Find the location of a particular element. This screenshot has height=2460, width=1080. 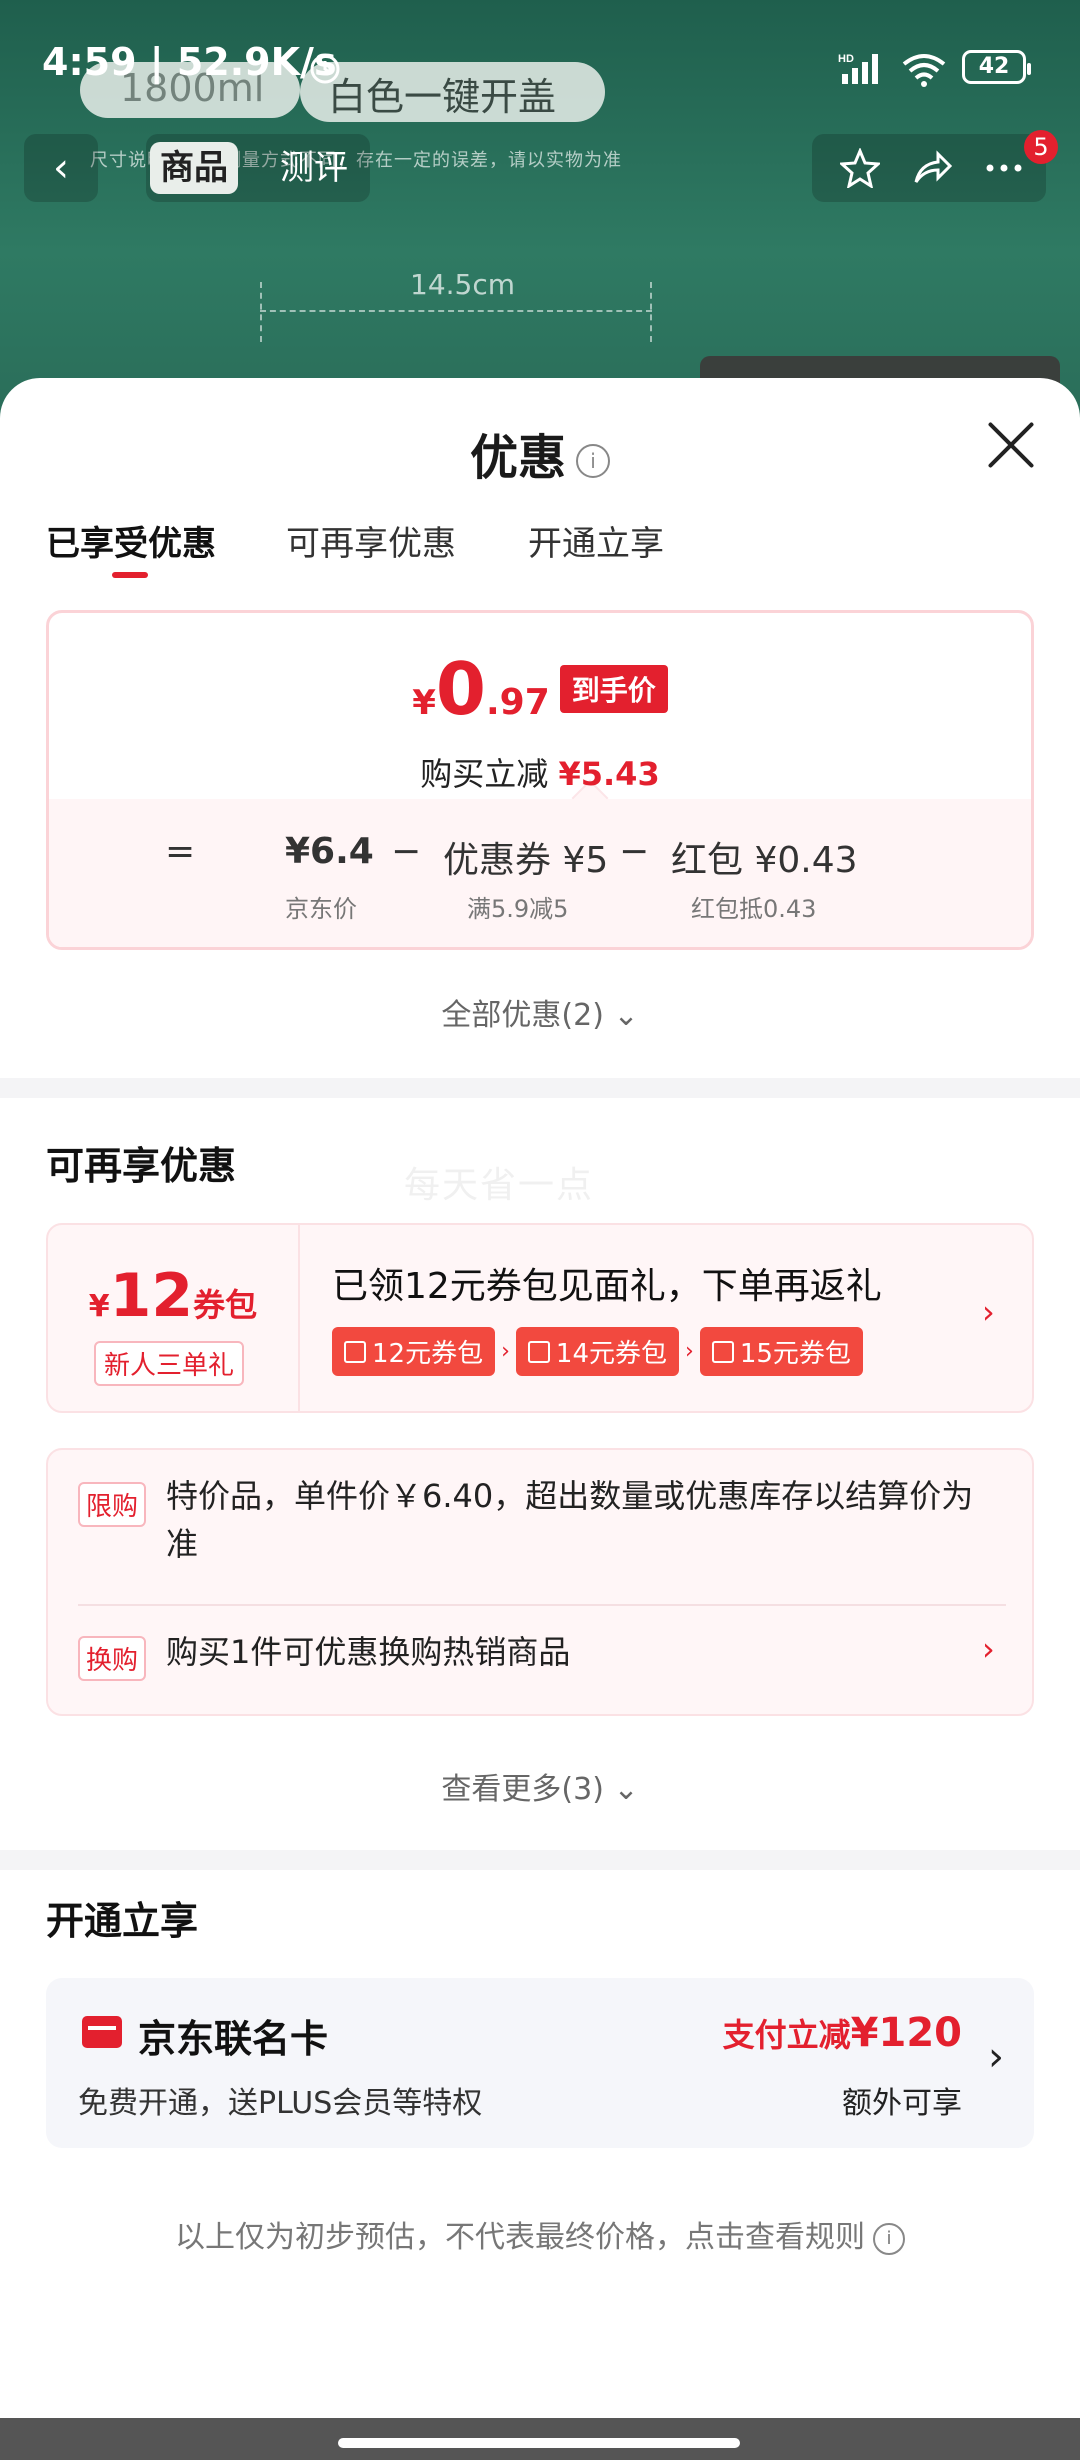

active-tab-indicator is located at coordinates (130, 575).